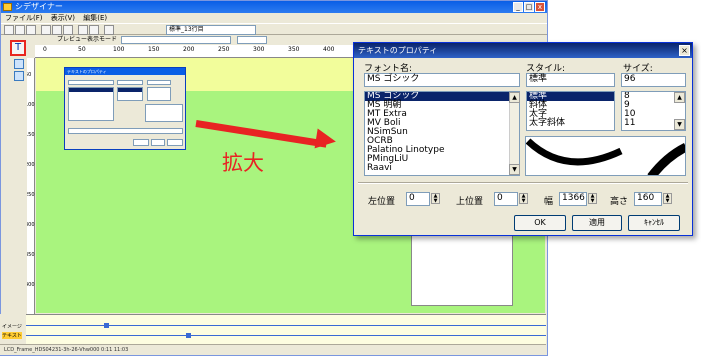 This screenshot has height=356, width=701. What do you see at coordinates (470, 202) in the screenshot?
I see `top-position-label: 上位置` at bounding box center [470, 202].